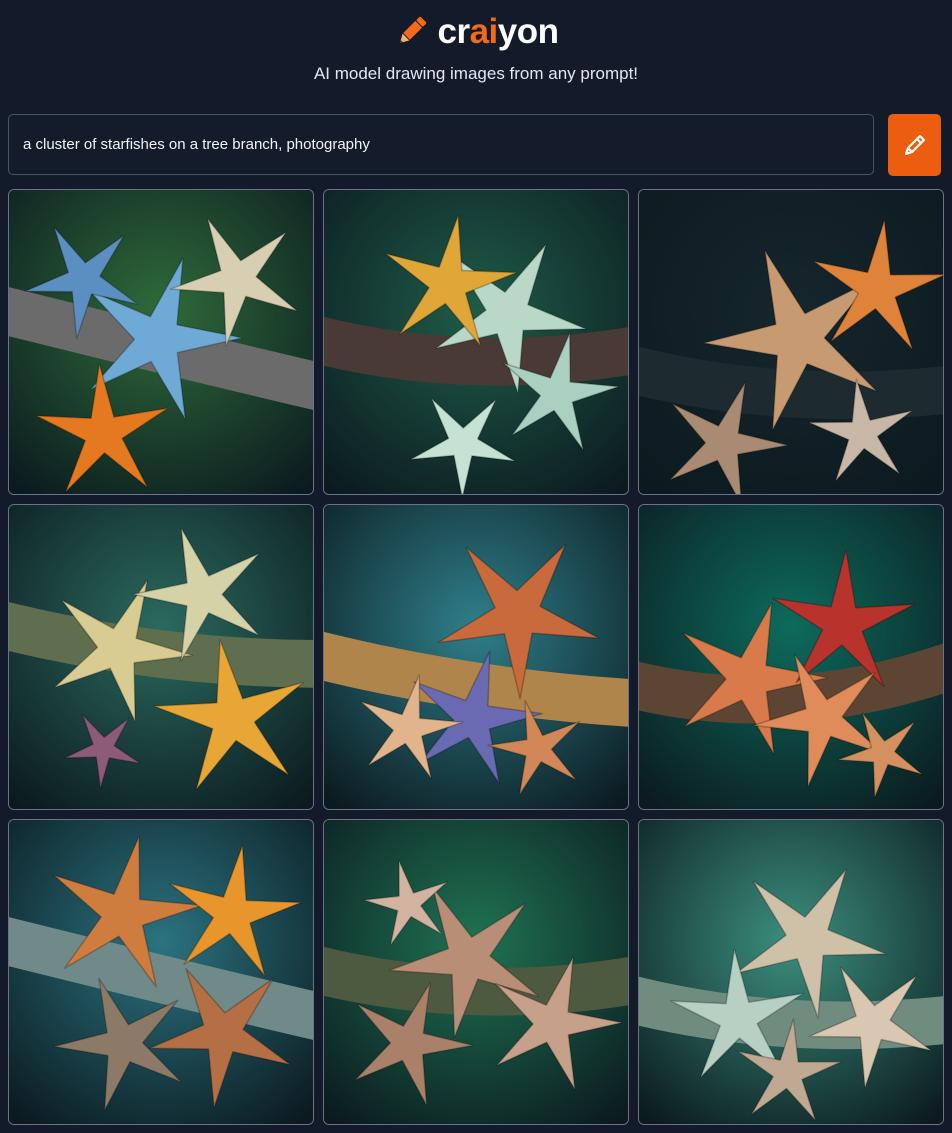  I want to click on logo: craiyon, so click(476, 31).